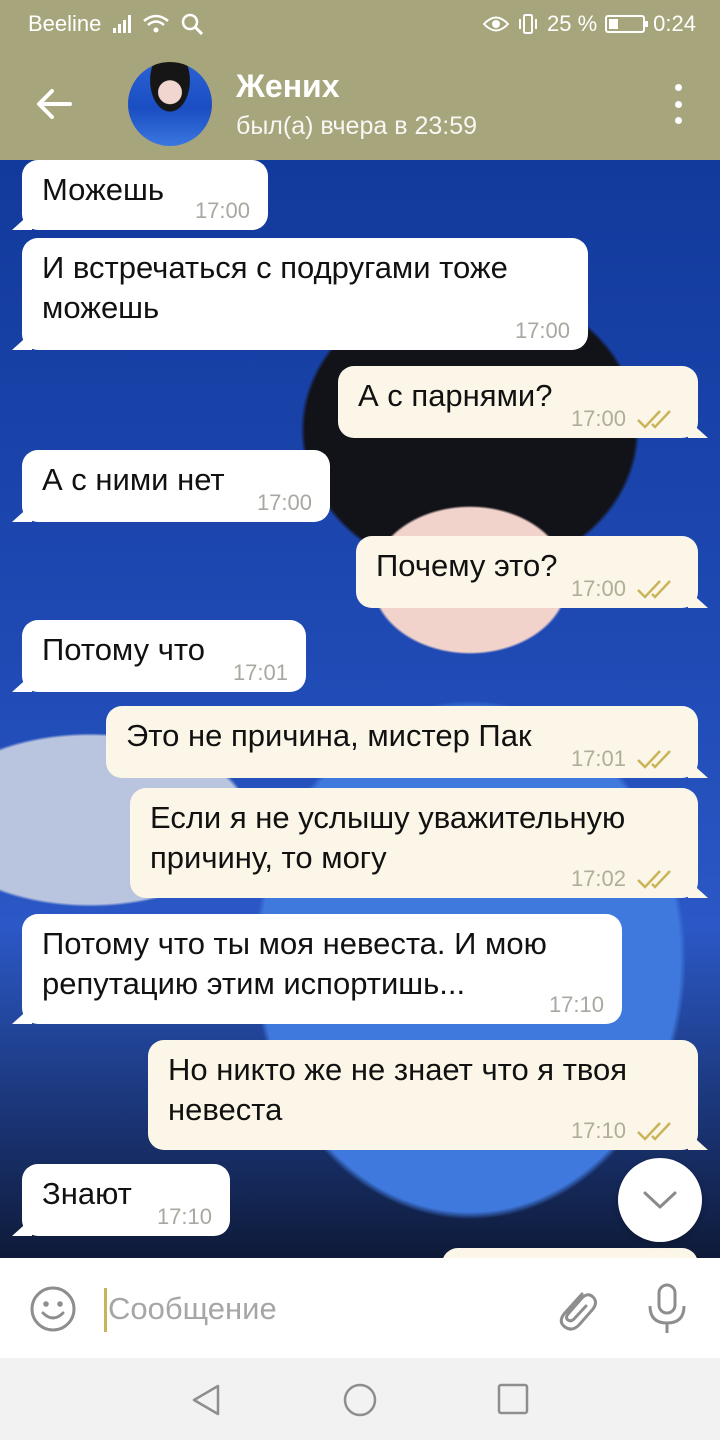 This screenshot has height=1440, width=720. I want to click on message-text: А с ними нет, so click(133, 479).